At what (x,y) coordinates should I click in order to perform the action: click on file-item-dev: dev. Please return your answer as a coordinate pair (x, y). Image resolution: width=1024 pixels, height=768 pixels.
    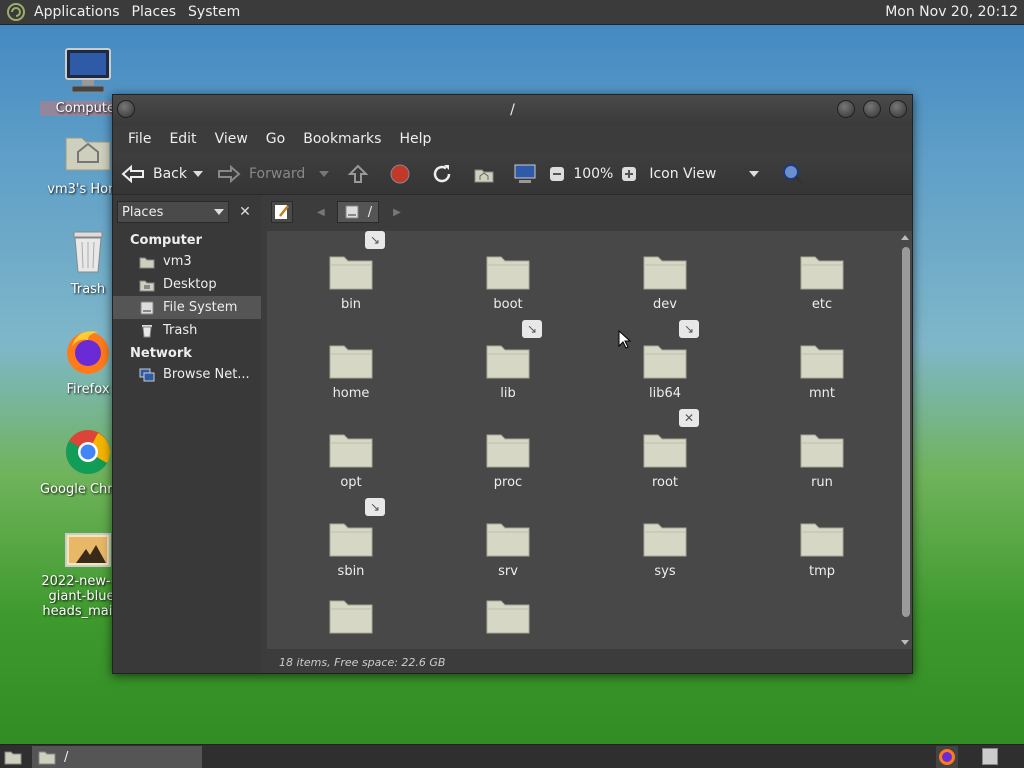
    Looking at the image, I should click on (665, 281).